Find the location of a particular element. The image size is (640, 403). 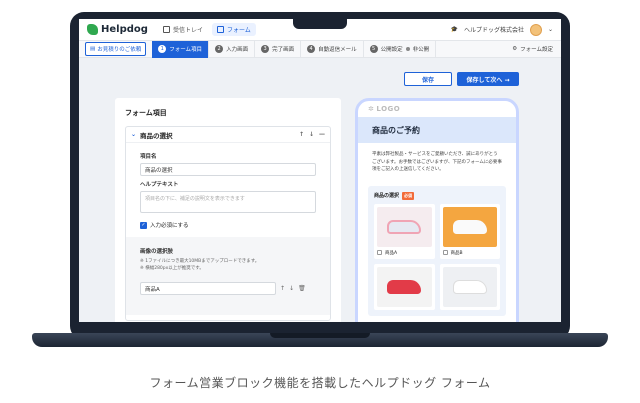

step-number: 3 is located at coordinates (265, 49).